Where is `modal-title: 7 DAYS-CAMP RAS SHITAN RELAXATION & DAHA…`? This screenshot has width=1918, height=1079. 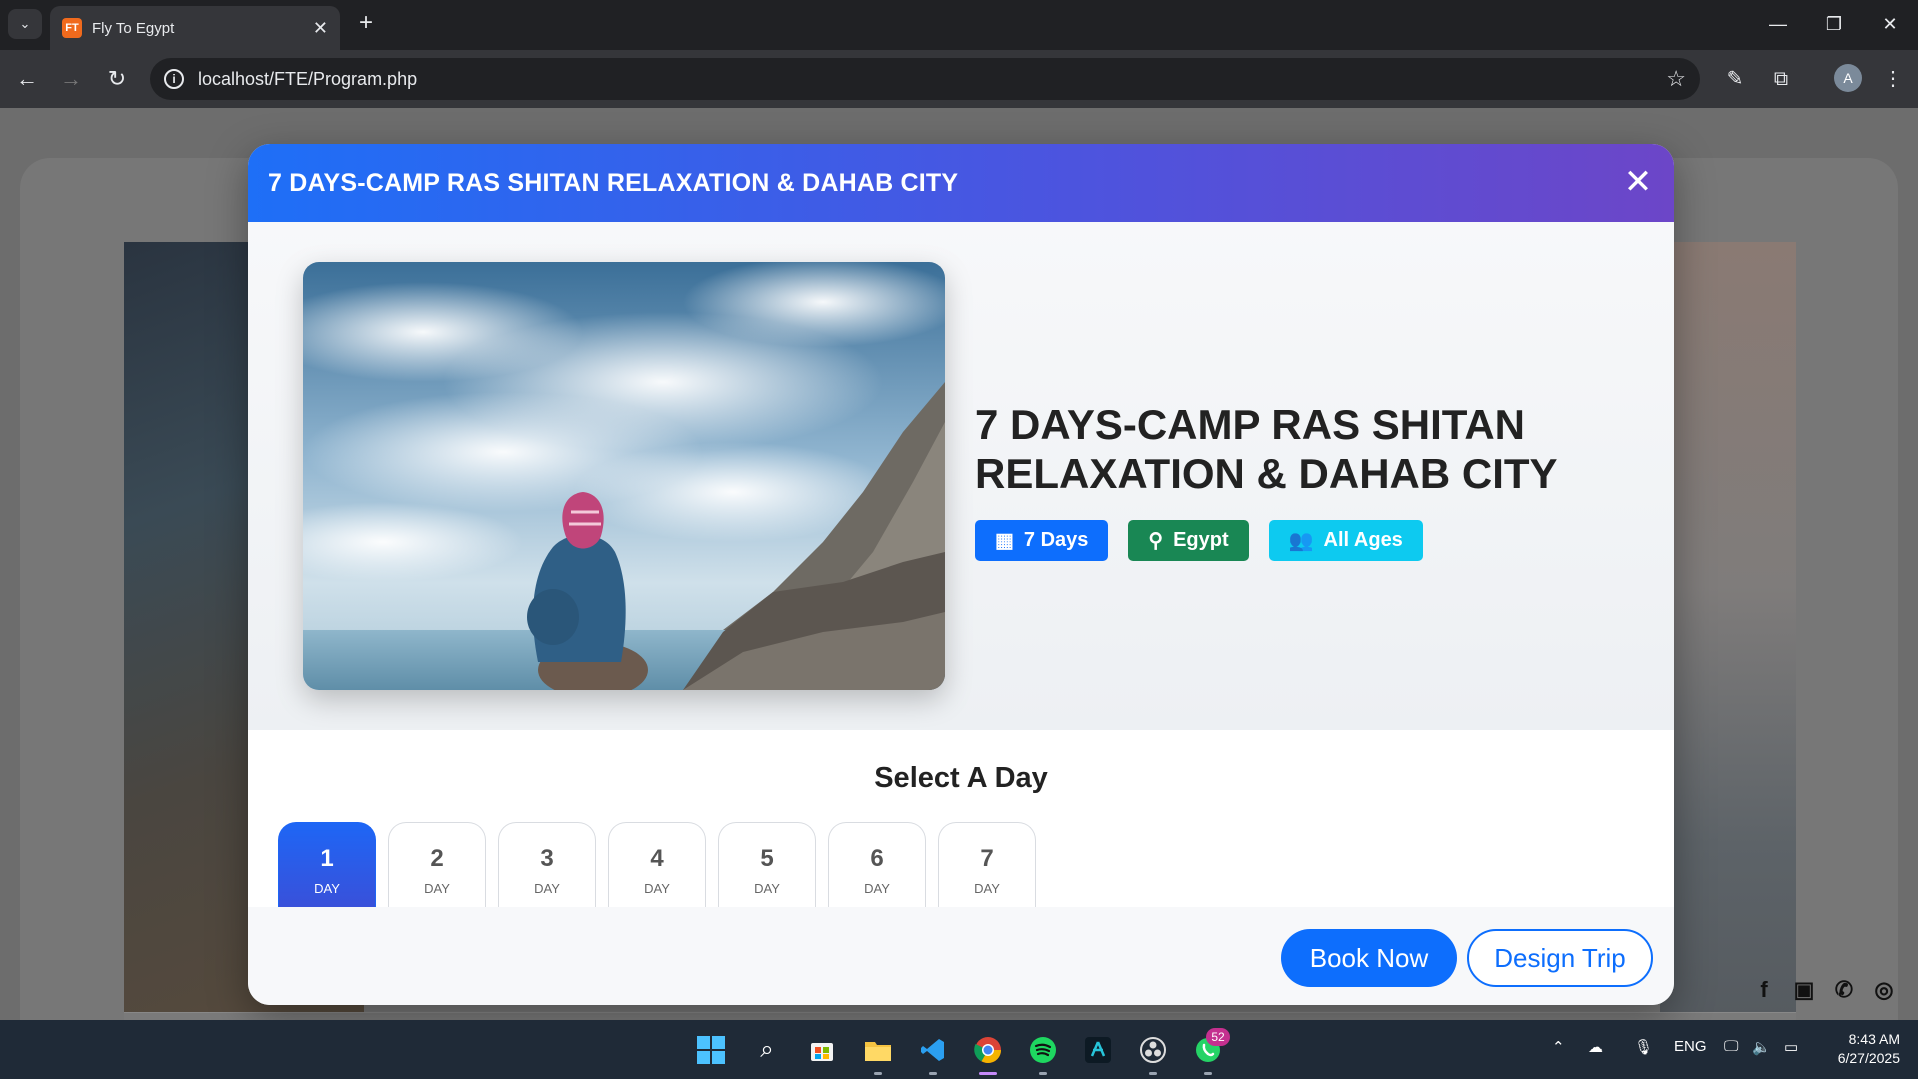
modal-title: 7 DAYS-CAMP RAS SHITAN RELAXATION & DAHA… is located at coordinates (613, 182).